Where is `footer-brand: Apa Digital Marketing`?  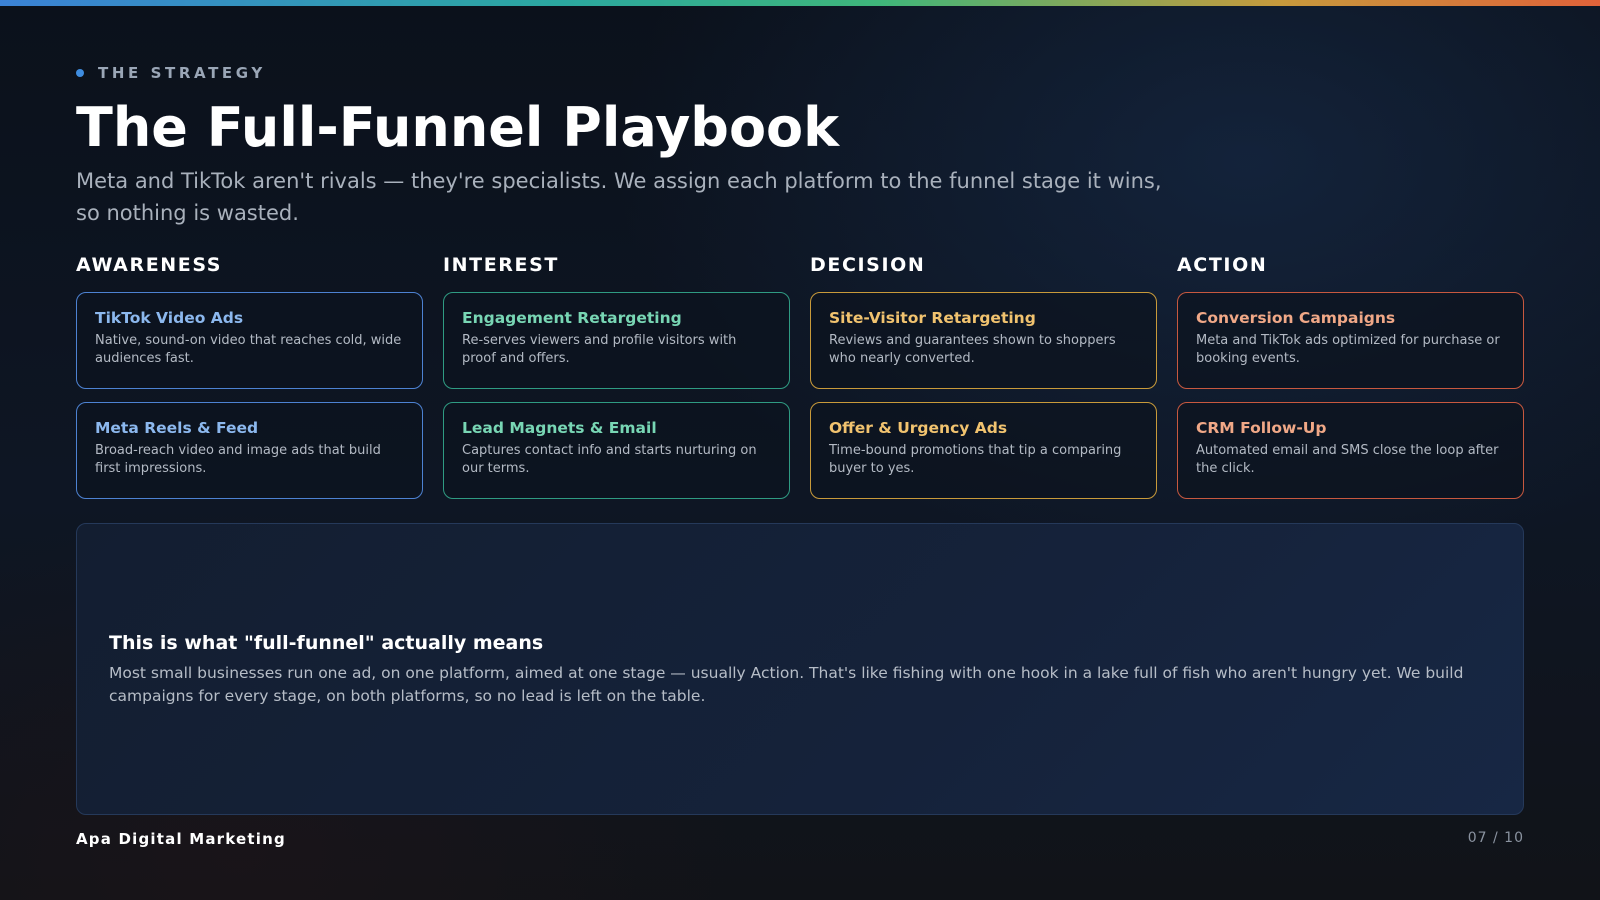
footer-brand: Apa Digital Marketing is located at coordinates (181, 839).